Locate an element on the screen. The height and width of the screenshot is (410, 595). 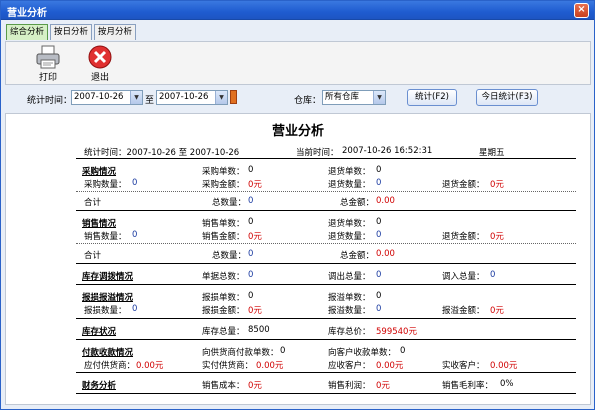
sales-return-count-label: 退货单数： is located at coordinates (349, 224).